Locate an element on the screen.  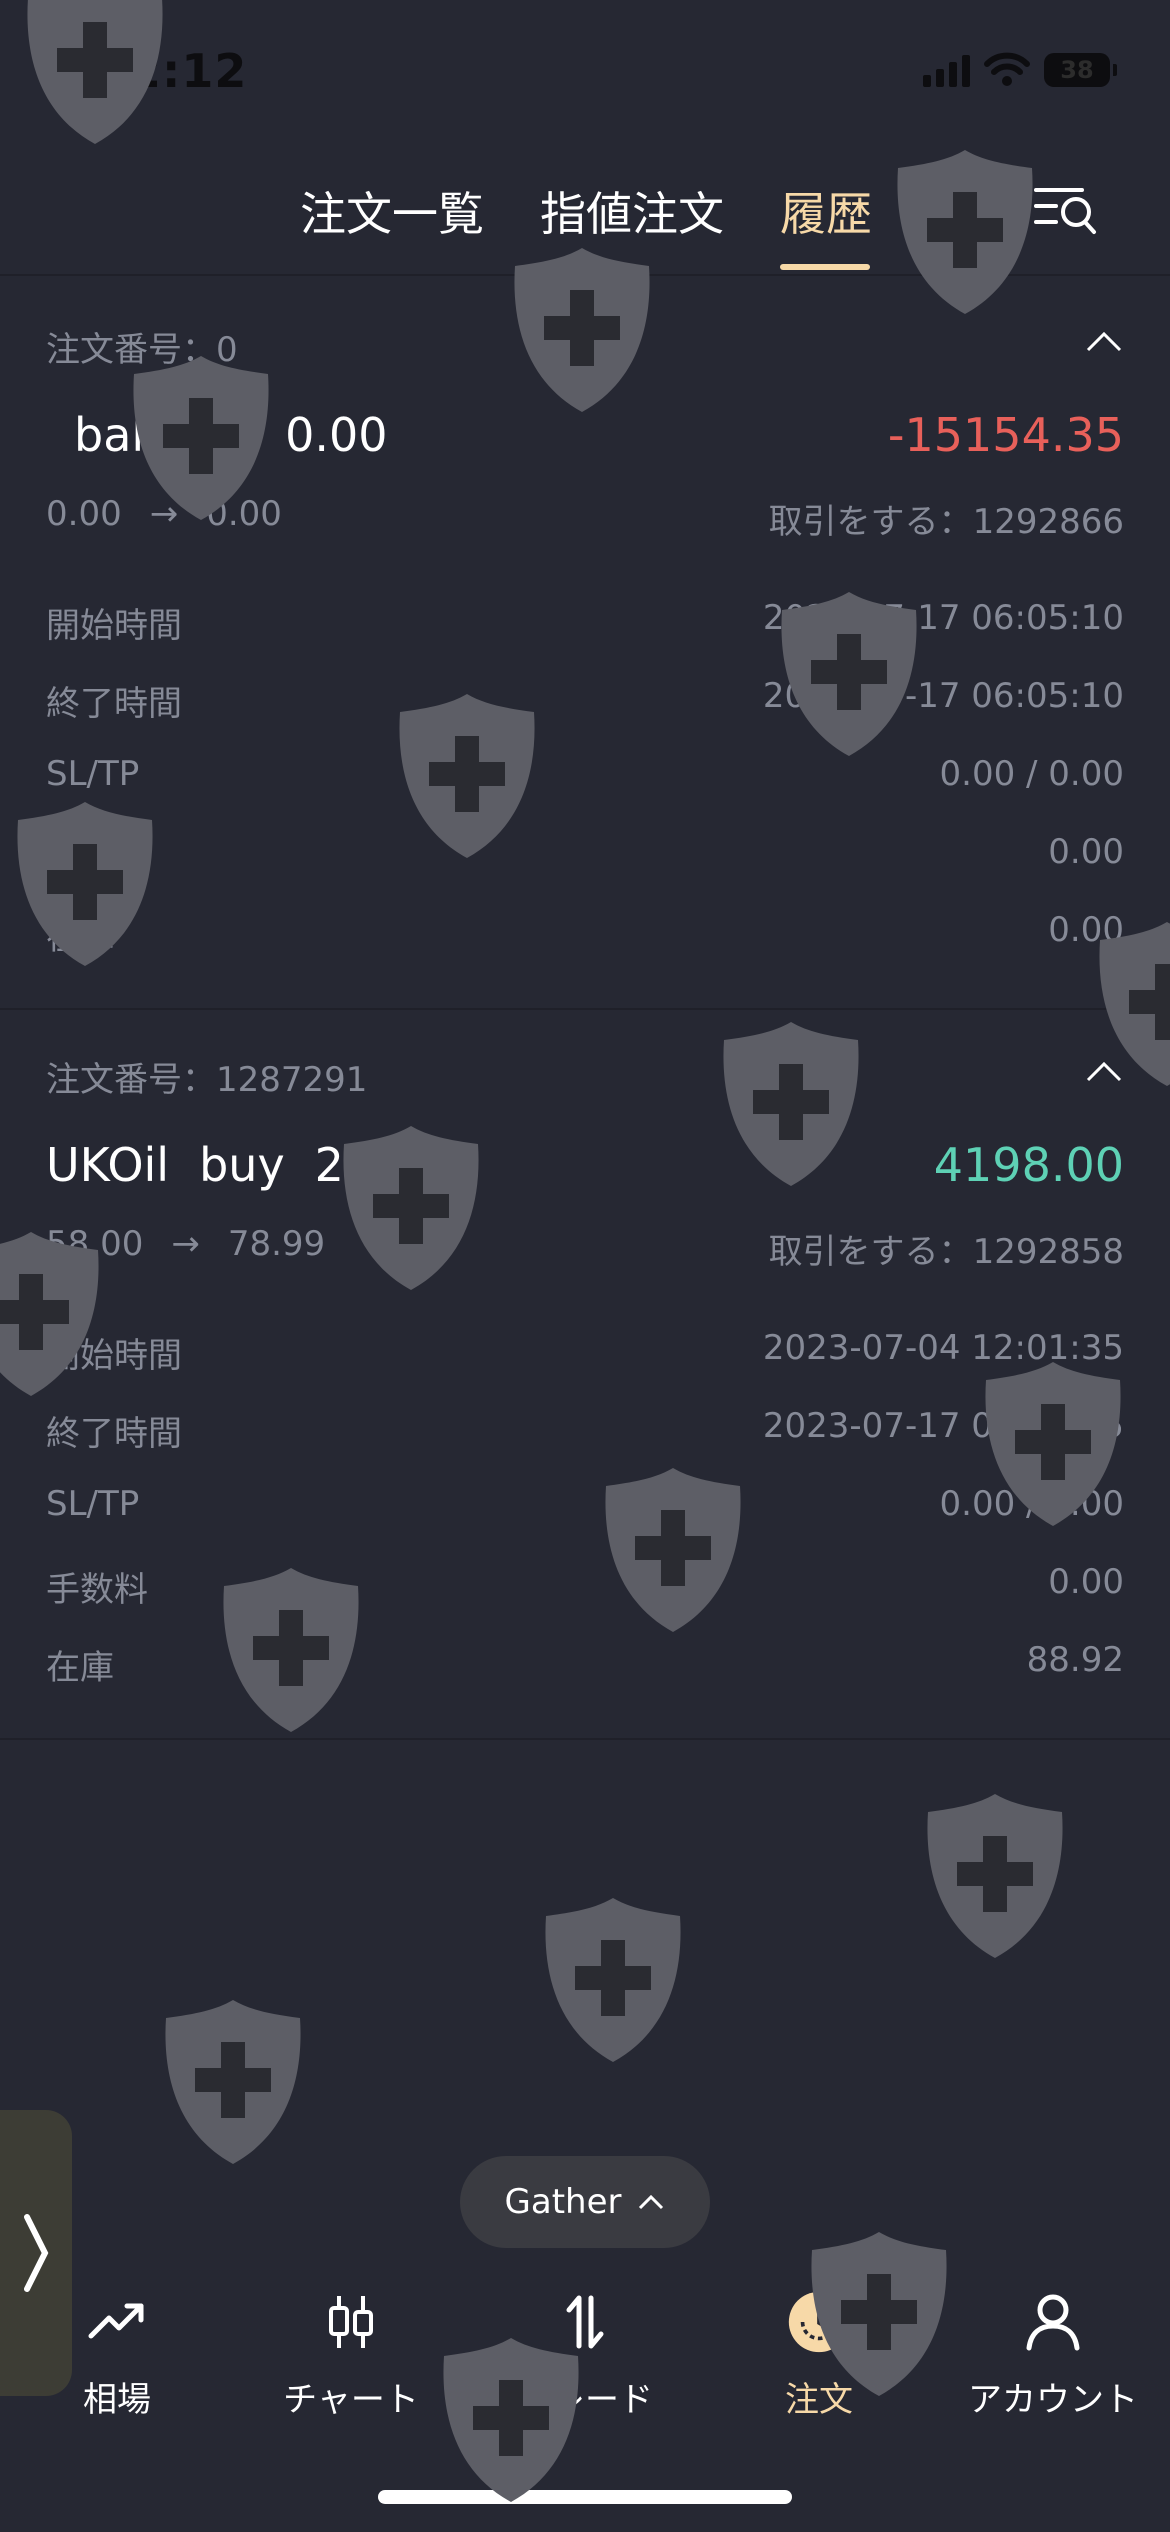
chevron-right-icon is located at coordinates (36, 2253).